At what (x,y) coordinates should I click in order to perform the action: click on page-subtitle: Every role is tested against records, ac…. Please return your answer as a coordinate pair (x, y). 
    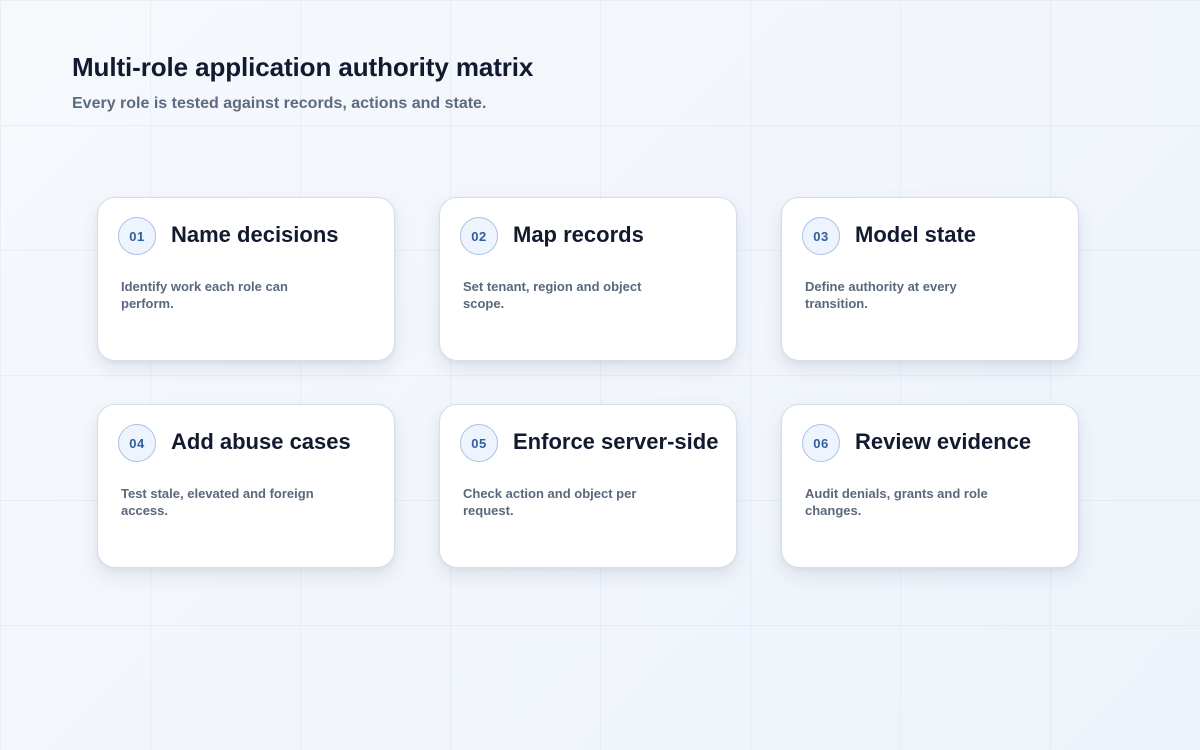
    Looking at the image, I should click on (279, 103).